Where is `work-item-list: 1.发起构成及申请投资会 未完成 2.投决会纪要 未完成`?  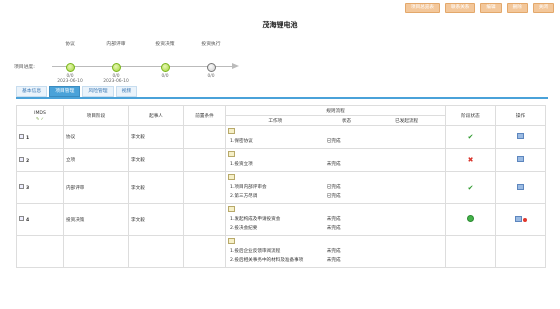
work-item-list: 1.发起构成及申请投资会 未完成 2.投决会纪要 未完成 is located at coordinates (335, 223).